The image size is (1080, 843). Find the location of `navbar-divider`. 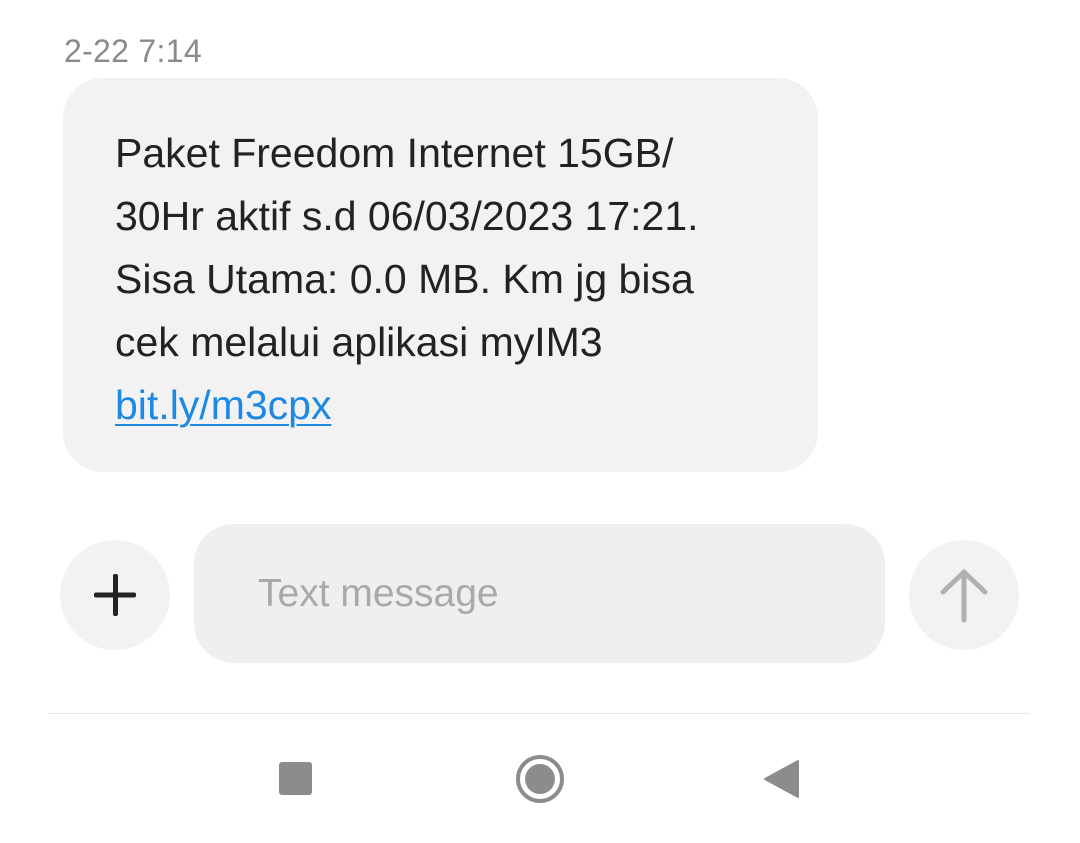

navbar-divider is located at coordinates (539, 713).